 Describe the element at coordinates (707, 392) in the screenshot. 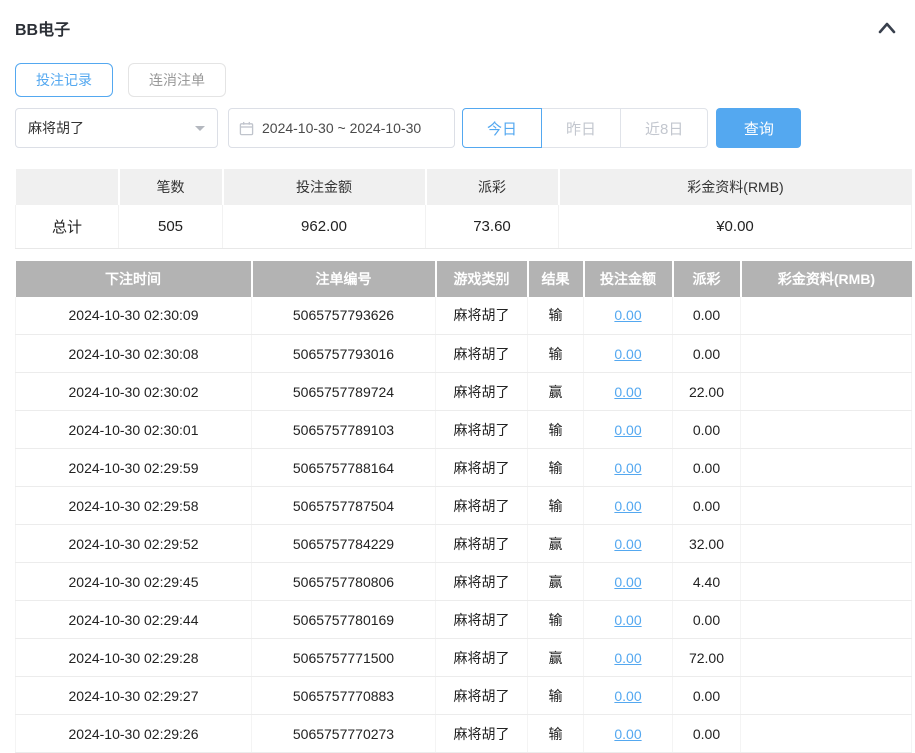

I see `payout-cell: 22.00` at that location.